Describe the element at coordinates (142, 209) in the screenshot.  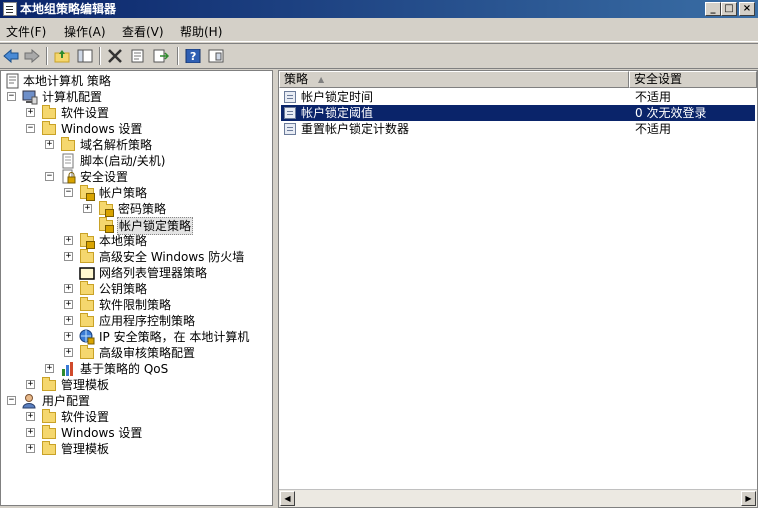
I see `tree-label: 密码策略` at that location.